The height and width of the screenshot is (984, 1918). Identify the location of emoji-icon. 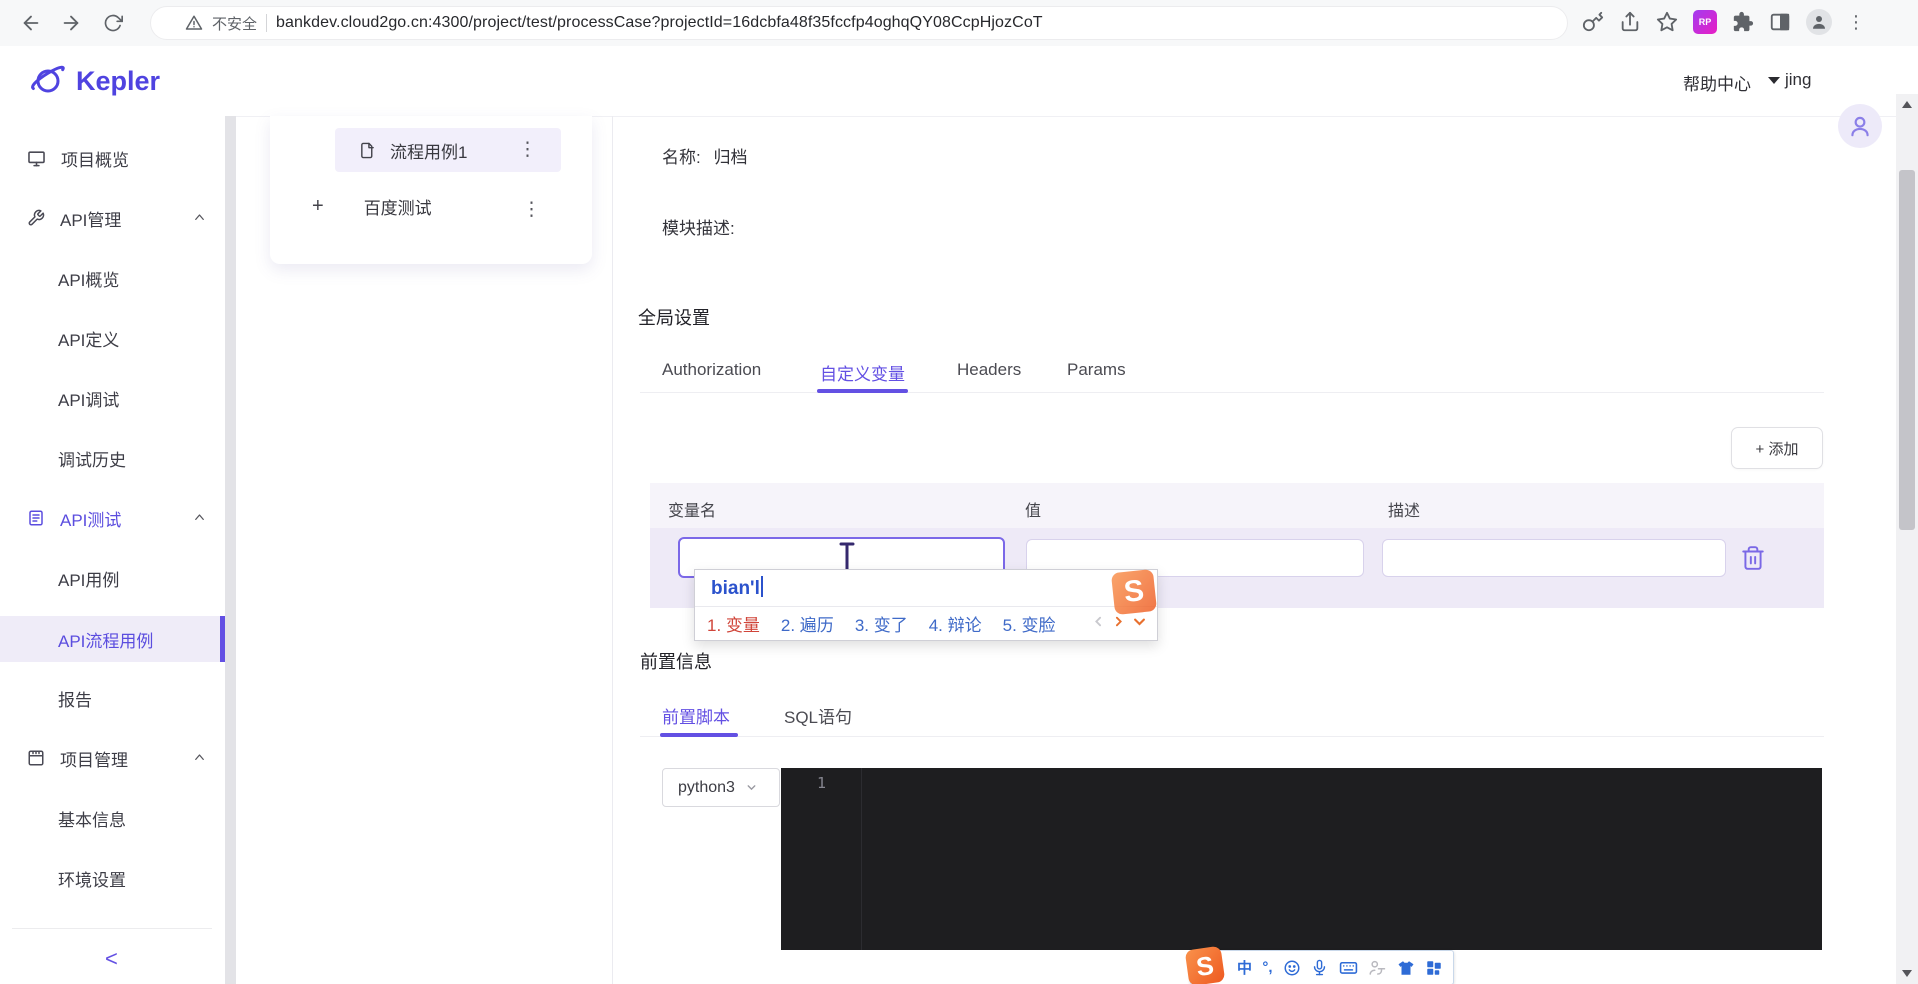
(1292, 968).